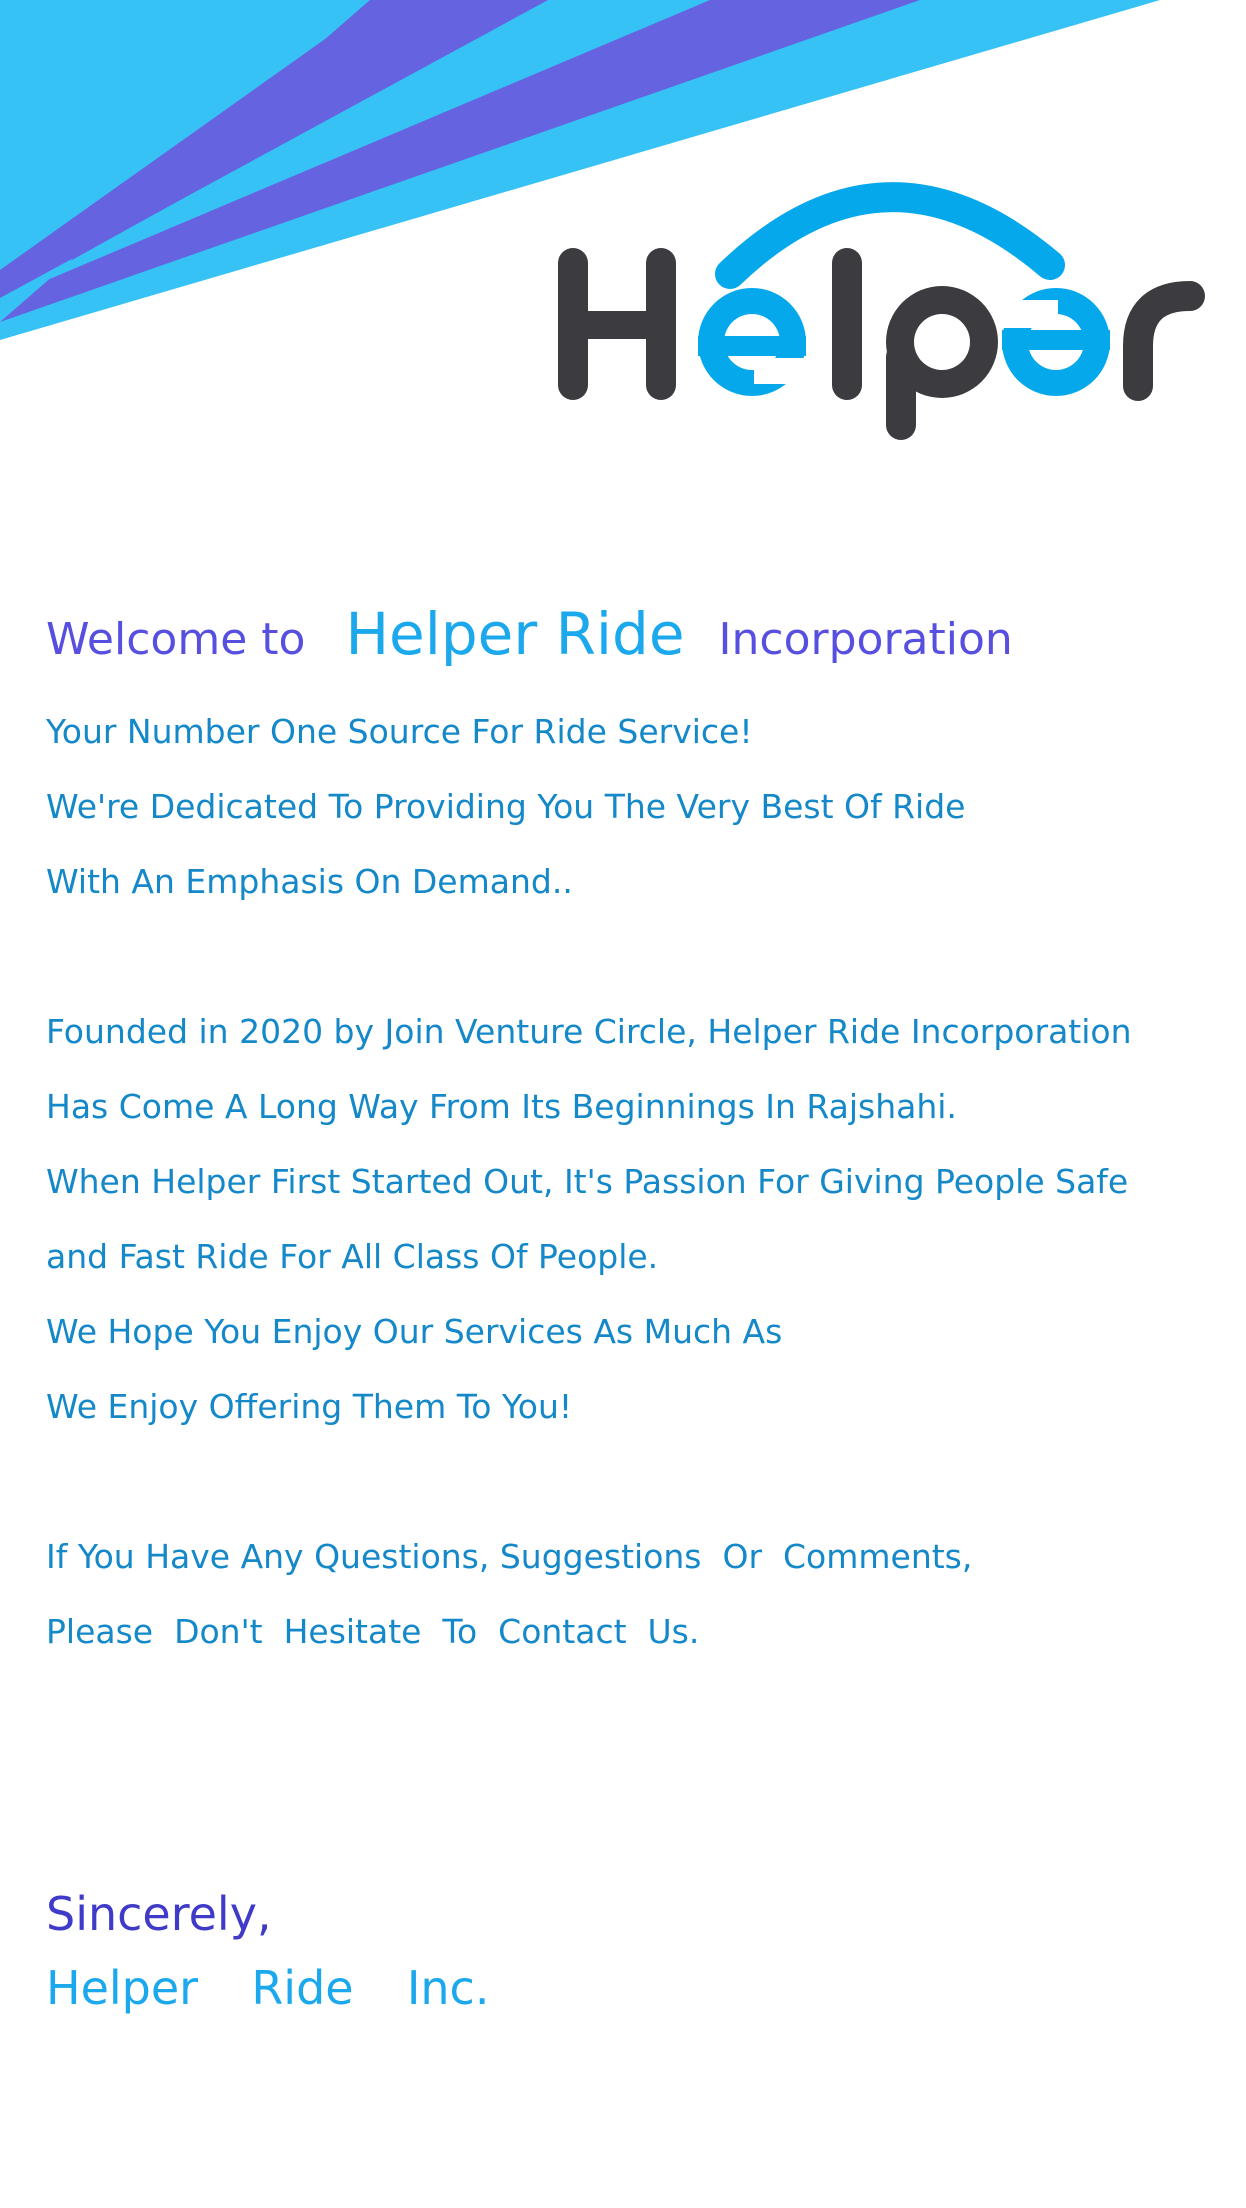 The height and width of the screenshot is (2208, 1246). What do you see at coordinates (1164, 341) in the screenshot?
I see `logo-letter-r` at bounding box center [1164, 341].